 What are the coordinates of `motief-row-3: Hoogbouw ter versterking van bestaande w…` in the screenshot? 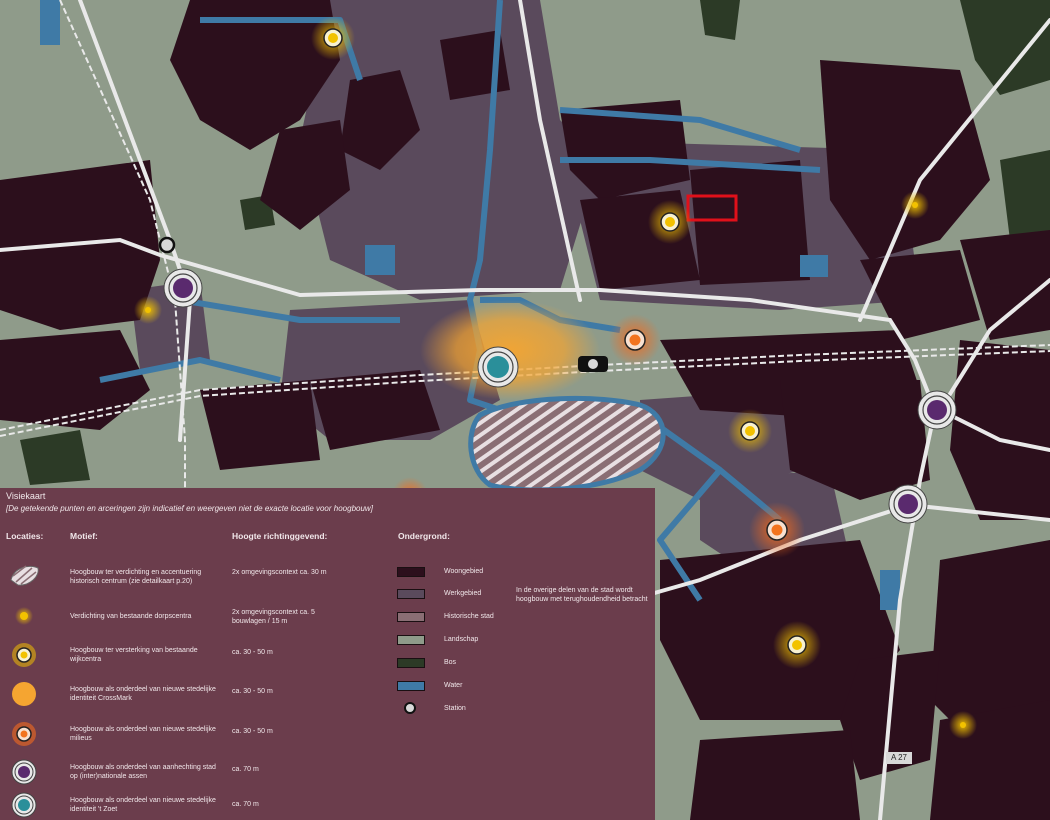 It's located at (134, 655).